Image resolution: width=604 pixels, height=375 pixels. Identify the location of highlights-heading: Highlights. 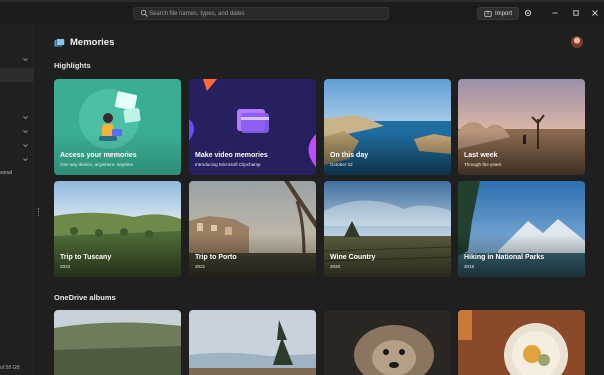
(72, 65).